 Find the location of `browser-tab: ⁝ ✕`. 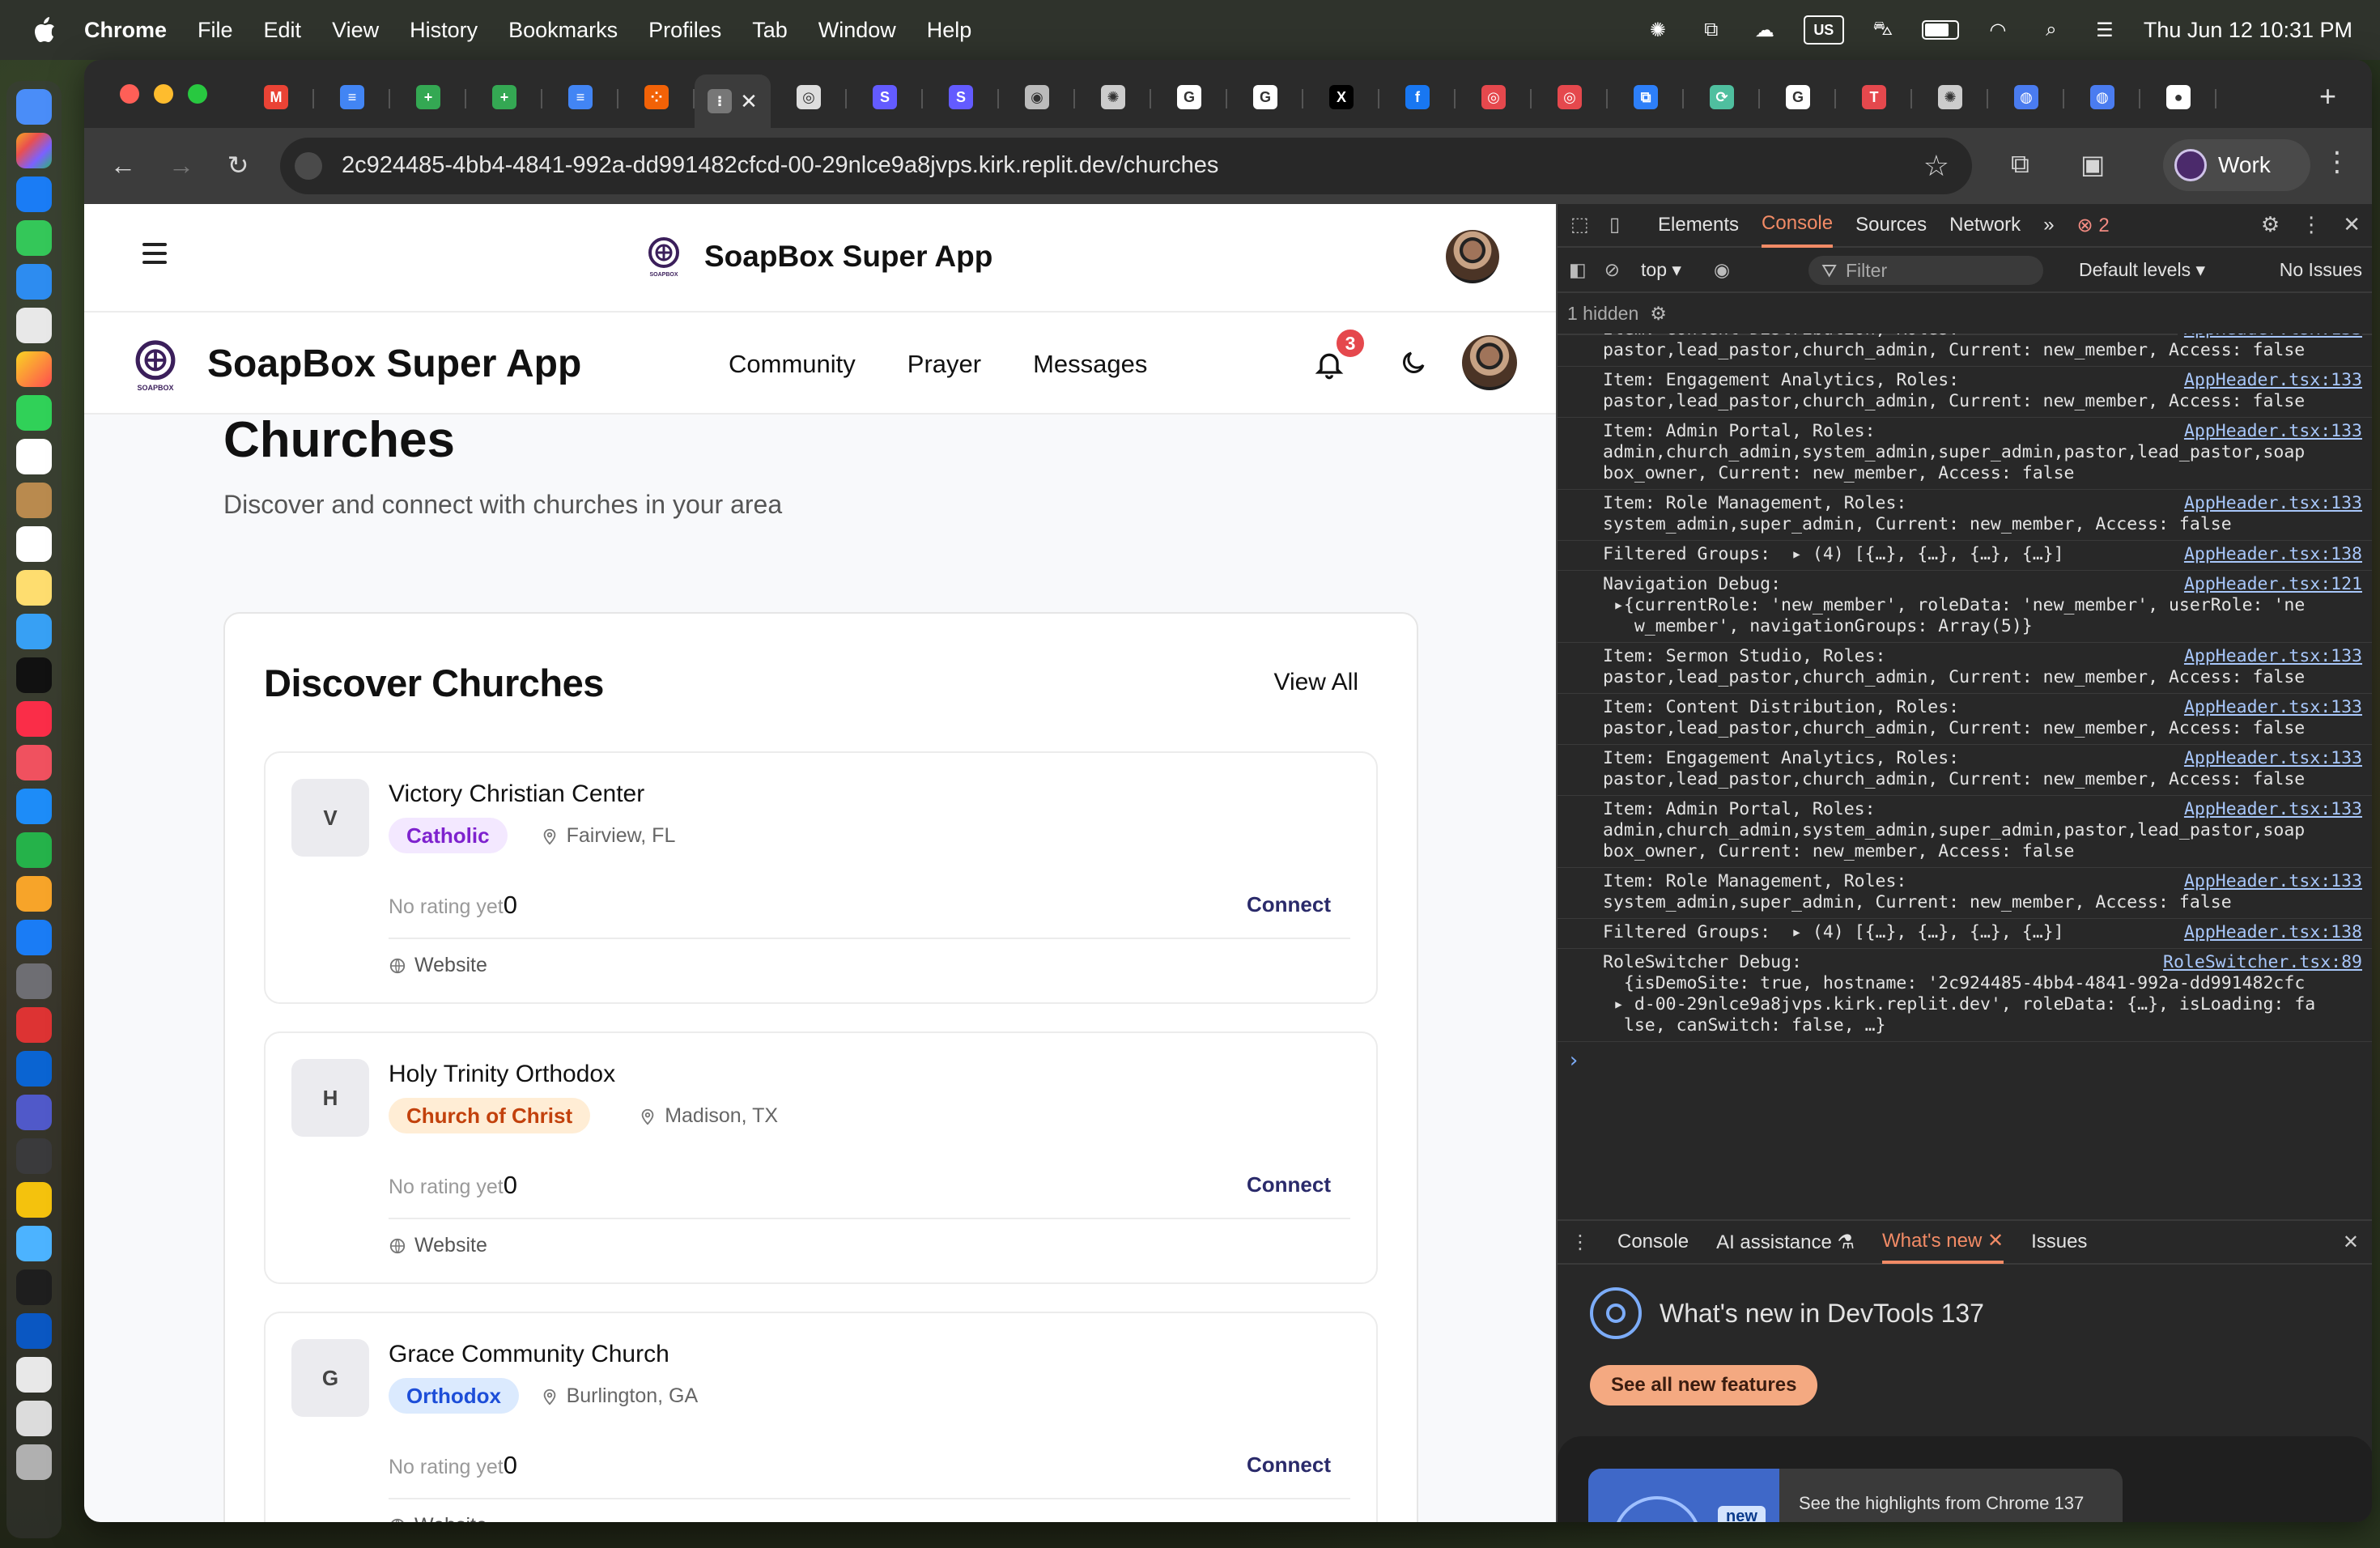

browser-tab: ⁝ ✕ is located at coordinates (733, 101).